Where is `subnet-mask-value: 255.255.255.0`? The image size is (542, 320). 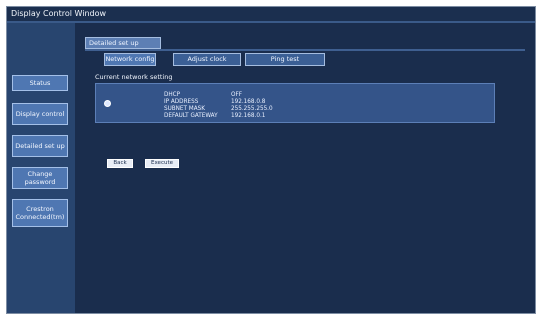 subnet-mask-value: 255.255.255.0 is located at coordinates (252, 109).